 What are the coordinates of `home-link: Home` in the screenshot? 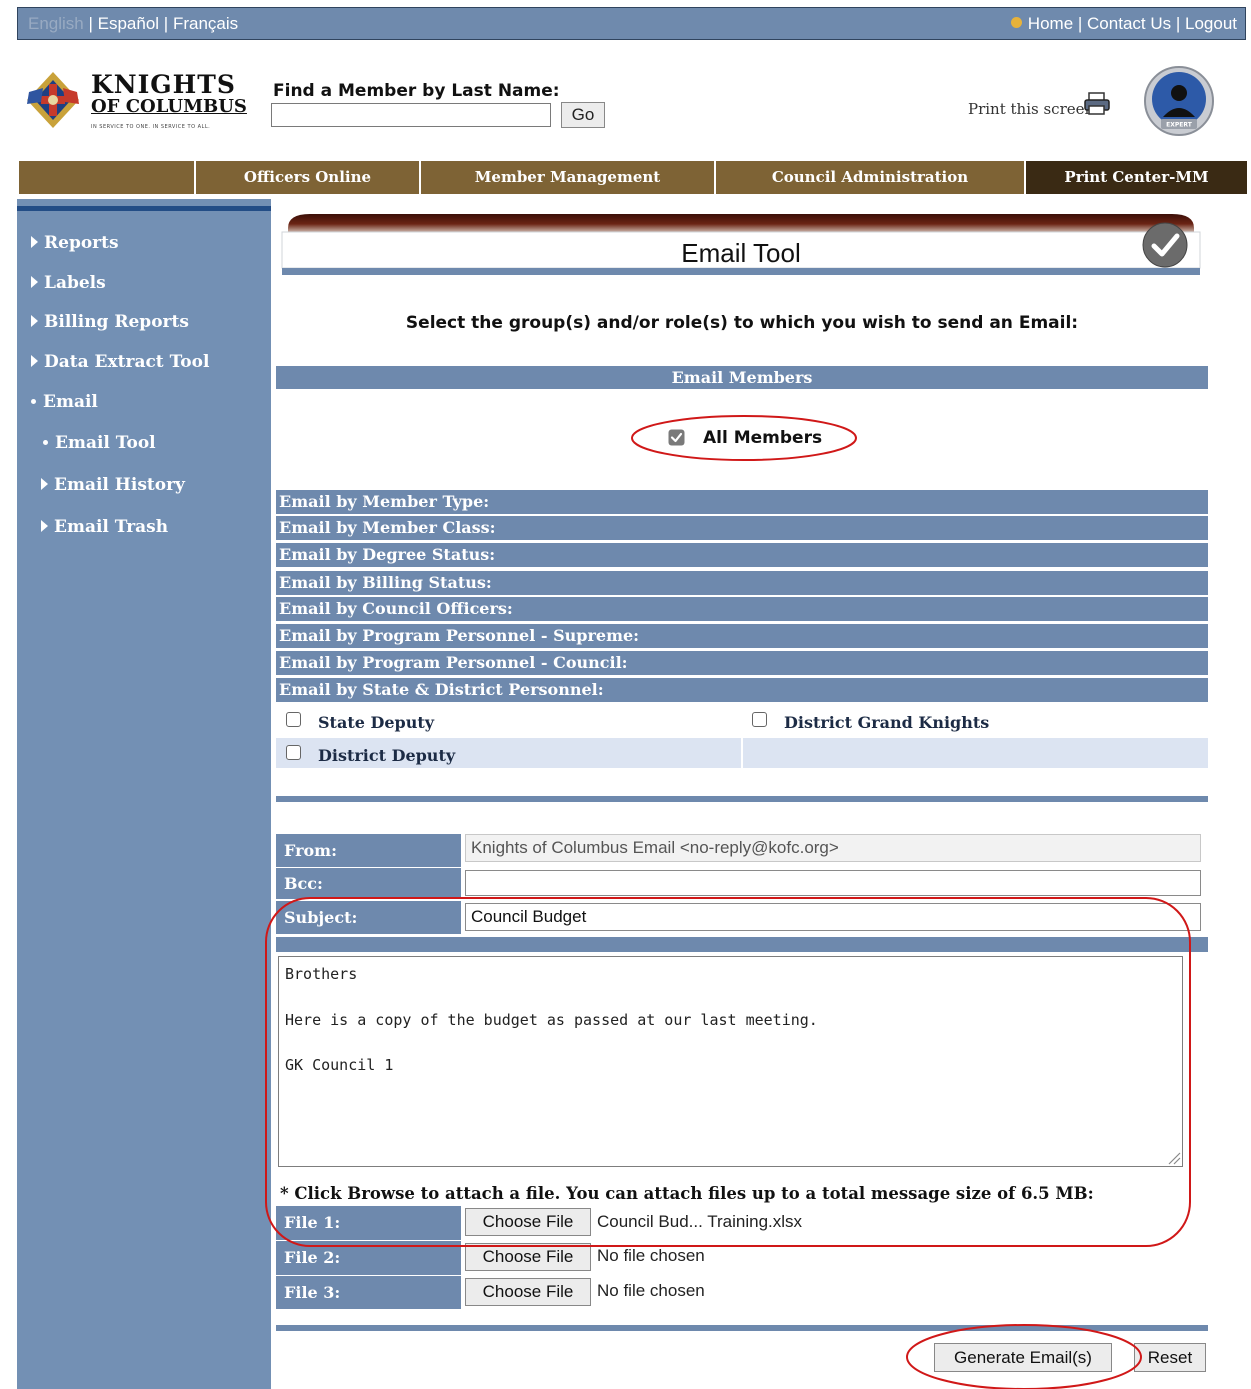 It's located at (1050, 23).